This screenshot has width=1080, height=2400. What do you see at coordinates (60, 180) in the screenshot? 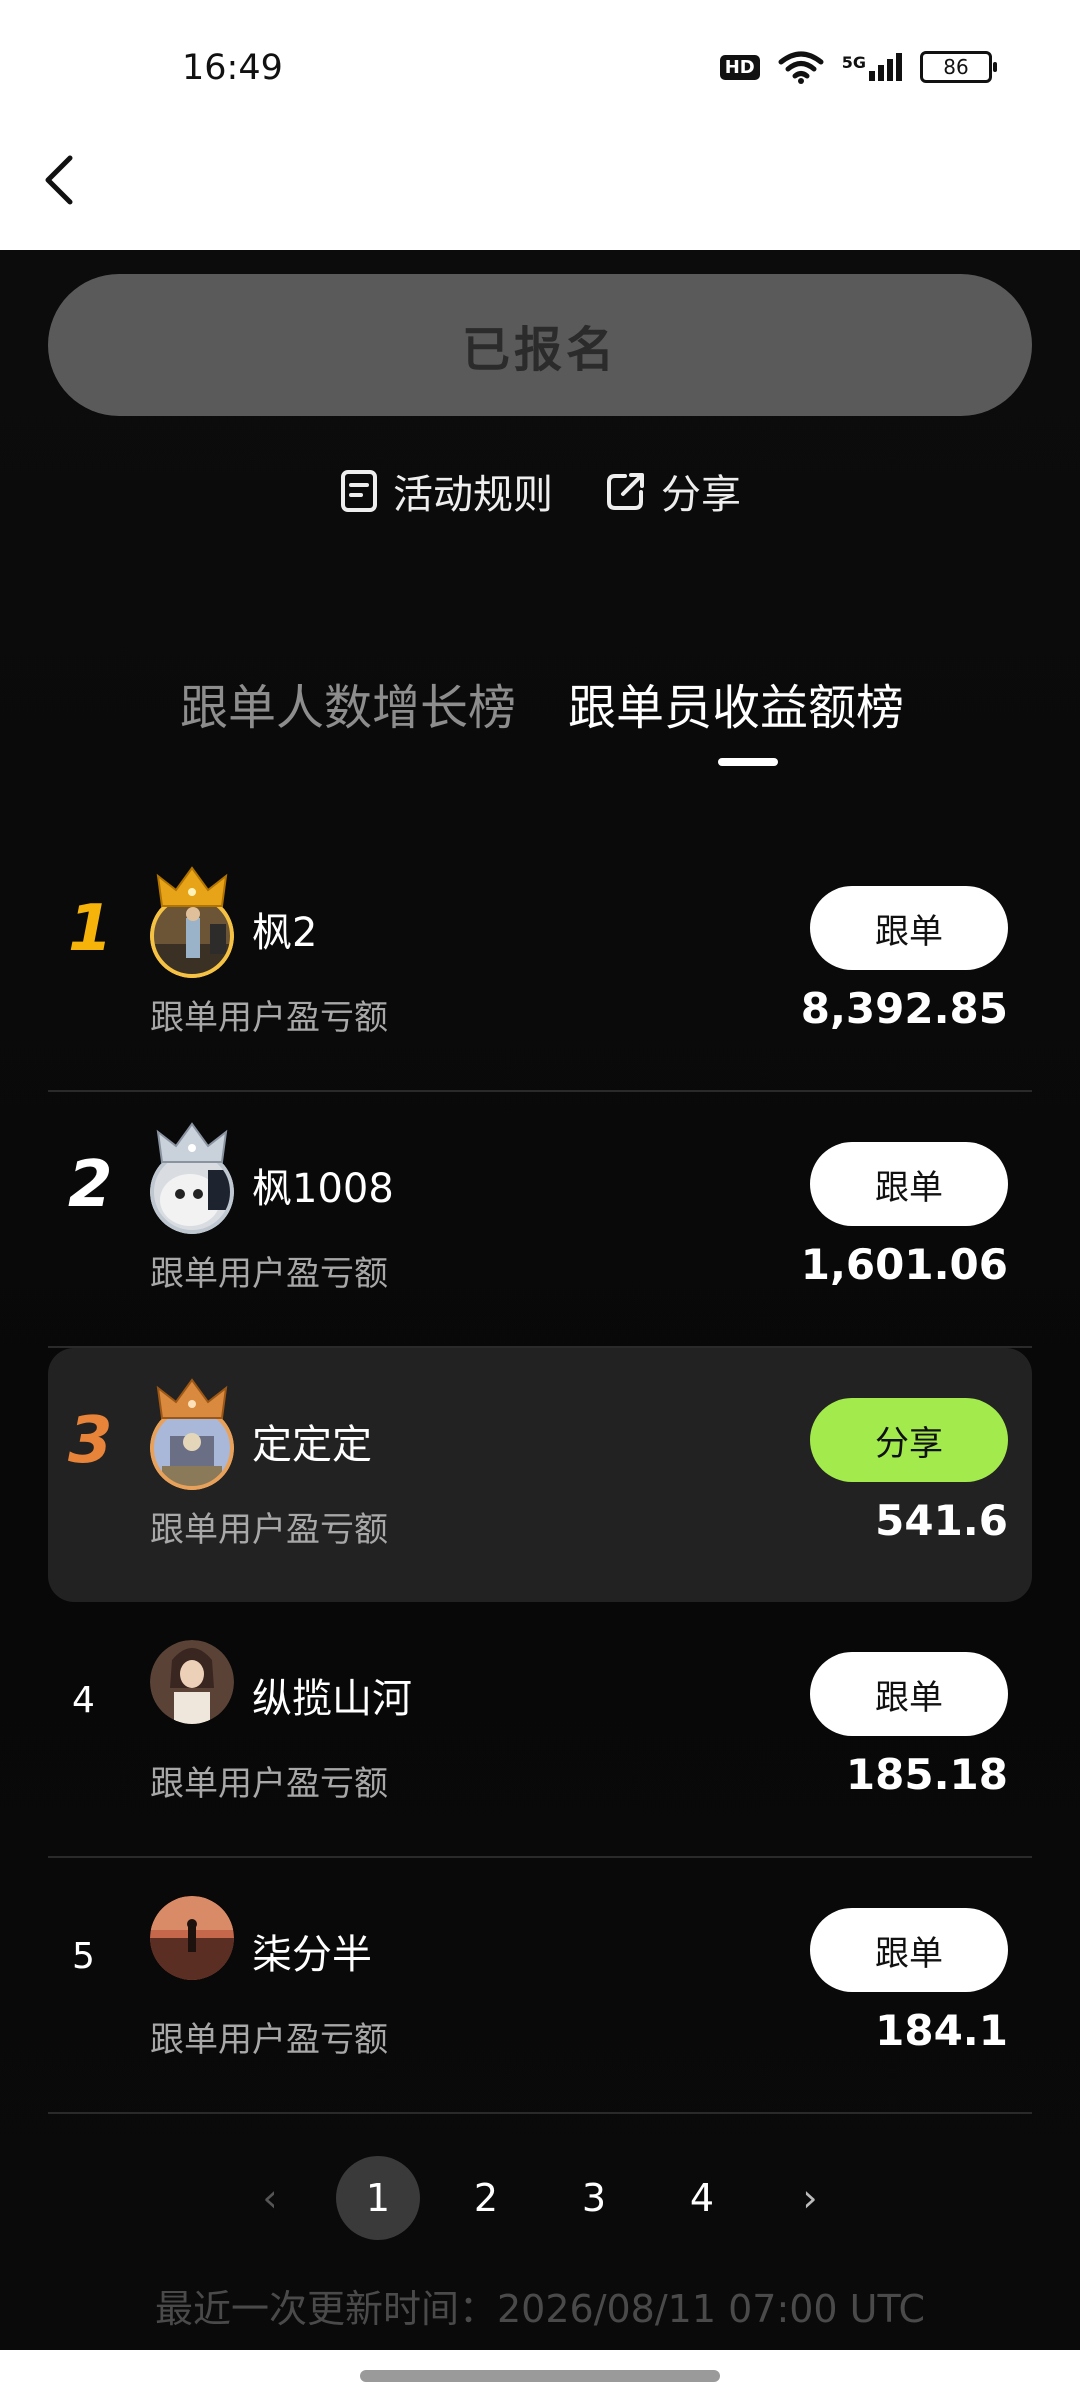
I see `back-button` at bounding box center [60, 180].